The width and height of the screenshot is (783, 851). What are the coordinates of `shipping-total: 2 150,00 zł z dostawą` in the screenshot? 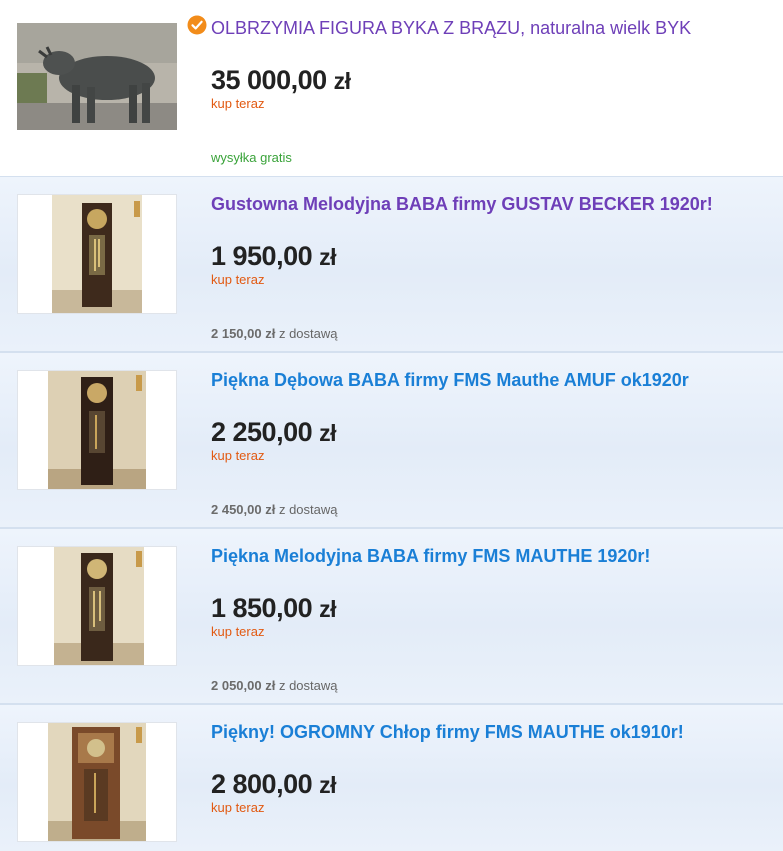 It's located at (274, 334).